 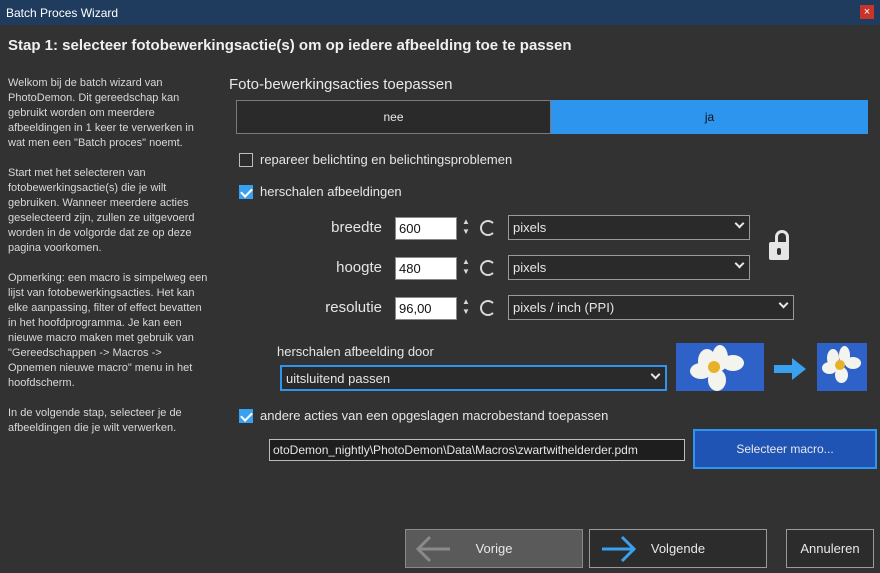 What do you see at coordinates (355, 351) in the screenshot?
I see `fit-mode-label: herschalen afbeelding door` at bounding box center [355, 351].